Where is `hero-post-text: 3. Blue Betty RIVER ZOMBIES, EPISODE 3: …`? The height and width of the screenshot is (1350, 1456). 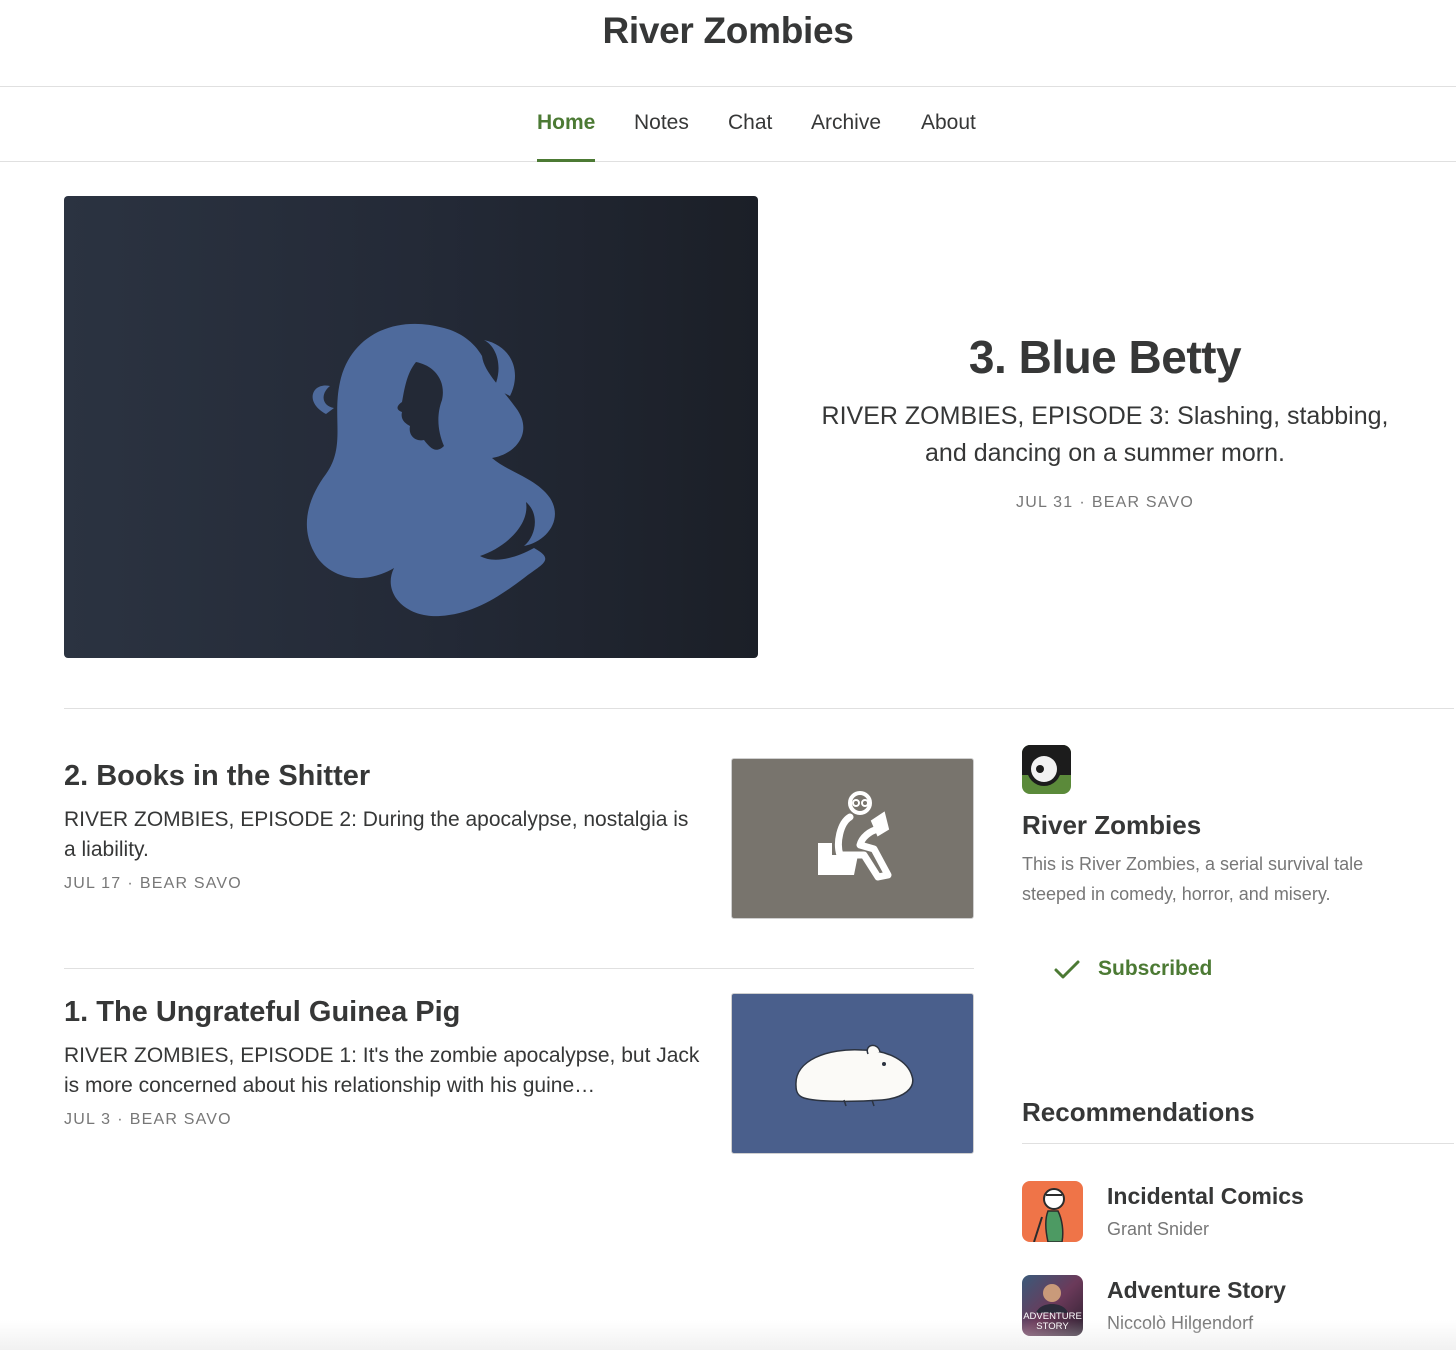 hero-post-text: 3. Blue Betty RIVER ZOMBIES, EPISODE 3: … is located at coordinates (1105, 421).